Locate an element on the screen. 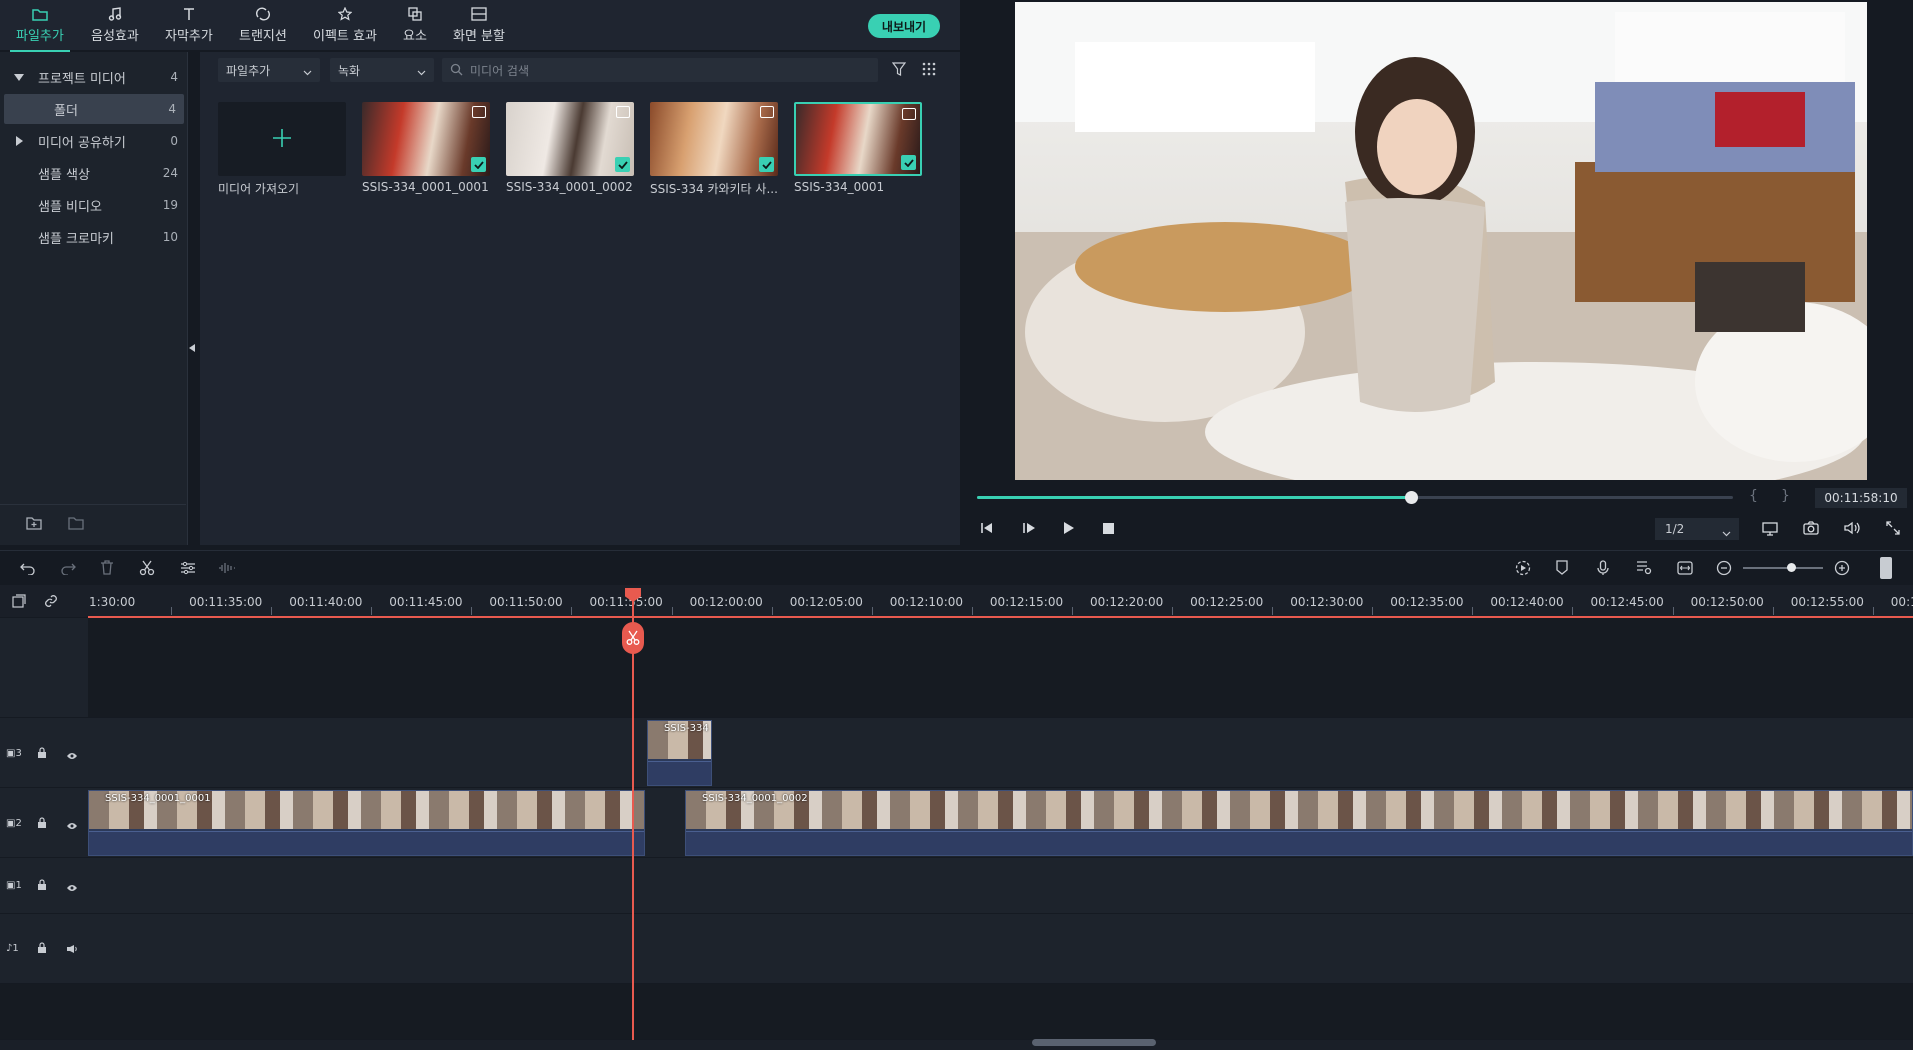  cut-icon is located at coordinates (147, 570).